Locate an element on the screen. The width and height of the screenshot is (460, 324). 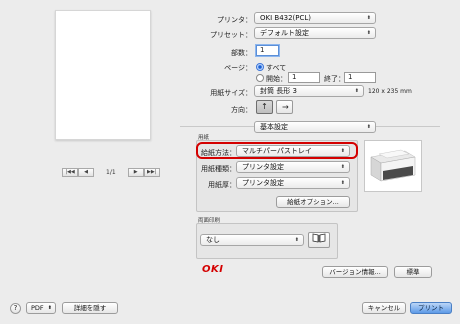
paper-size-dimensions: 120 x 235 mm is located at coordinates (390, 91).